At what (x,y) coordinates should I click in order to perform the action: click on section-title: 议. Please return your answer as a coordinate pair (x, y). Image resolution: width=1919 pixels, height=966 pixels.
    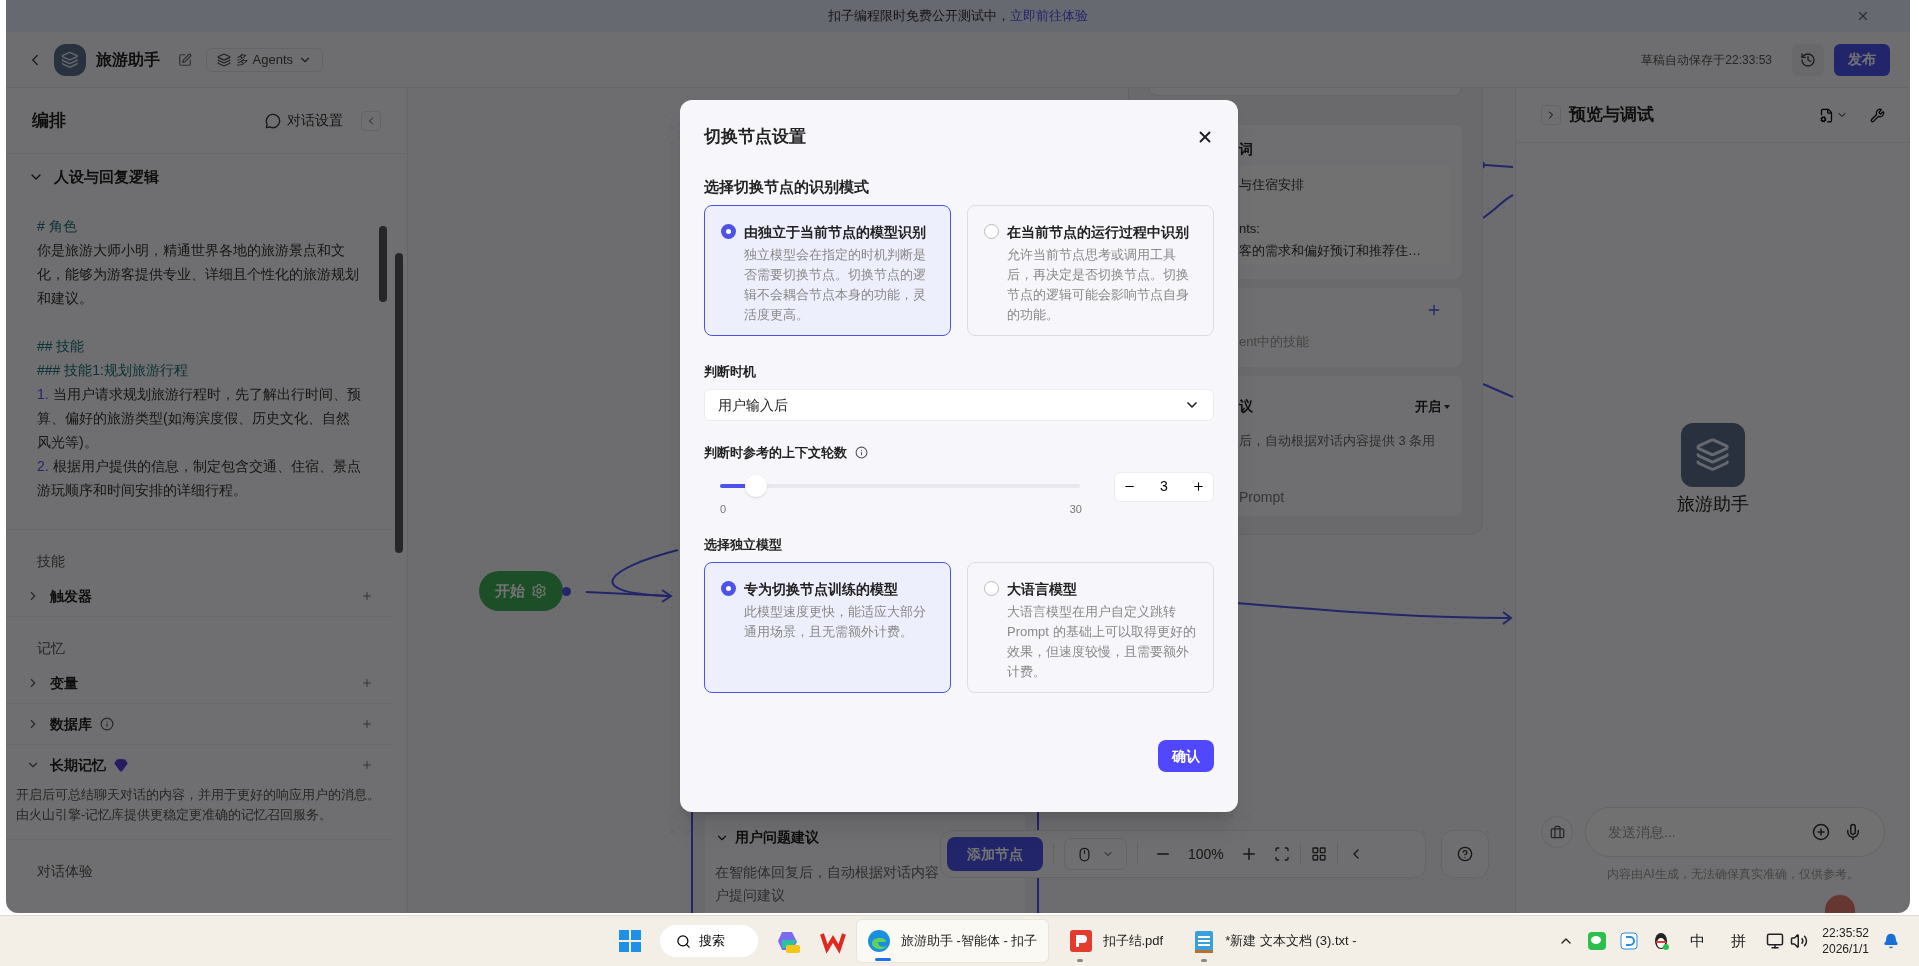
    Looking at the image, I should click on (1246, 406).